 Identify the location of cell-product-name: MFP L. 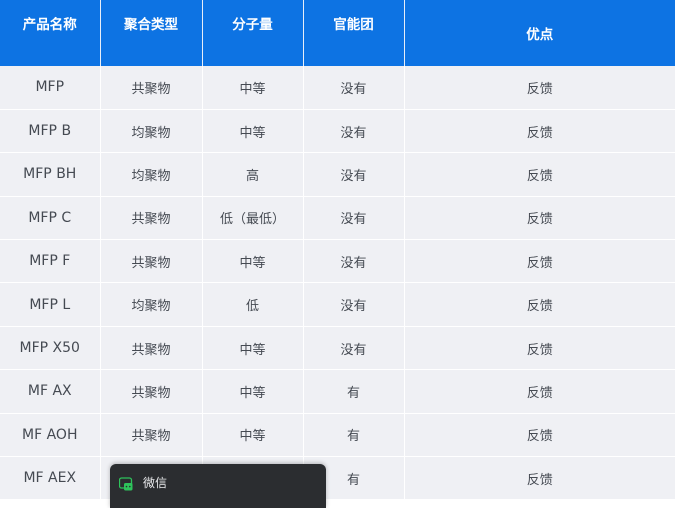
(50, 304).